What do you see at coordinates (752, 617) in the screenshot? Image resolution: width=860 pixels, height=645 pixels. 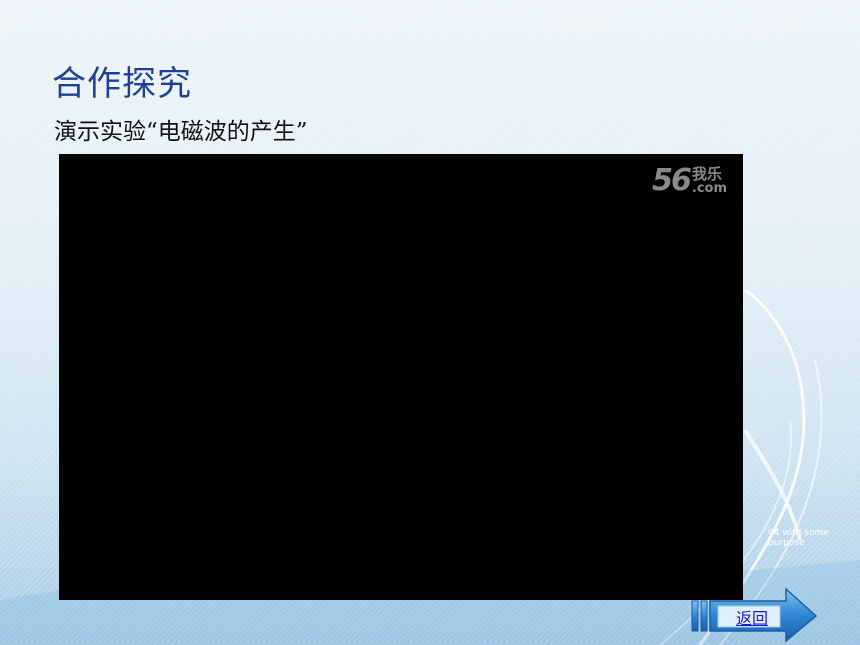 I see `return-button-label: 返回` at bounding box center [752, 617].